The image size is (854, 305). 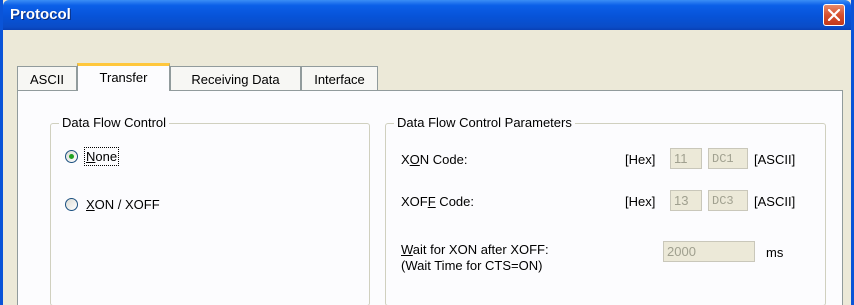 I want to click on title-bar: Protocol, so click(x=427, y=15).